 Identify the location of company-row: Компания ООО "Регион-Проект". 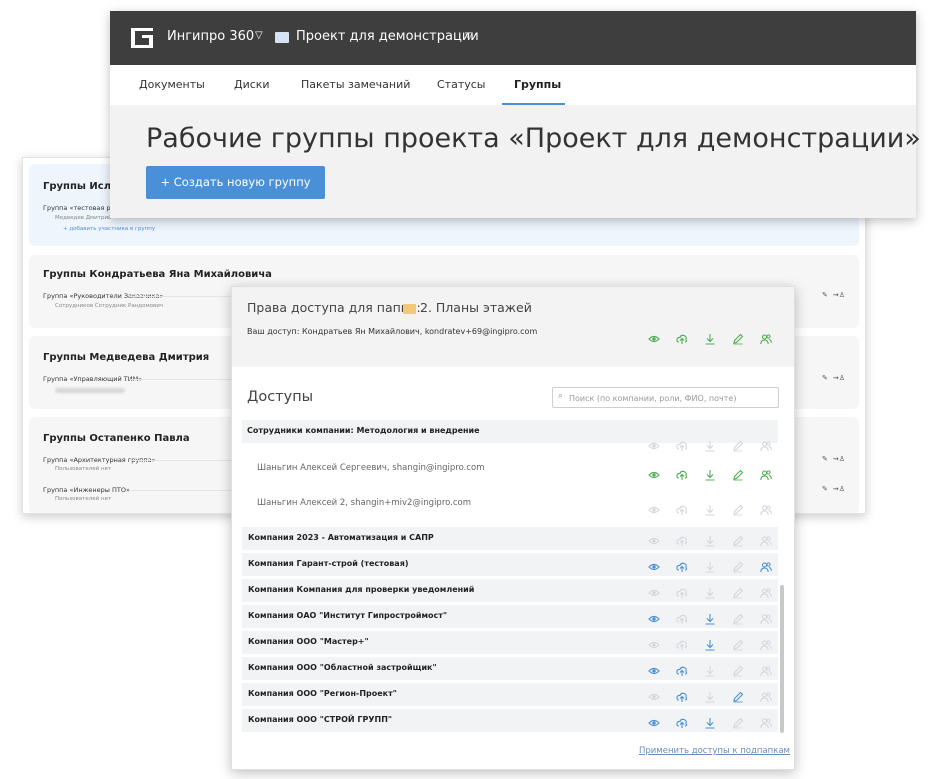
(510, 694).